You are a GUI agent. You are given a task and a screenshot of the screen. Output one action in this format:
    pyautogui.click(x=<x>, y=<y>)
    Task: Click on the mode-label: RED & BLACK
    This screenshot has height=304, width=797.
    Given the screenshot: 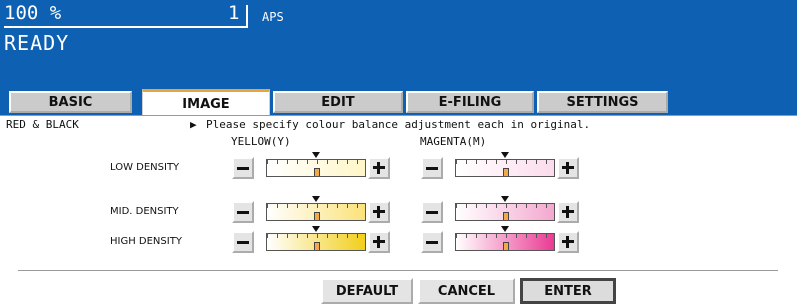 What is the action you would take?
    pyautogui.click(x=42, y=124)
    